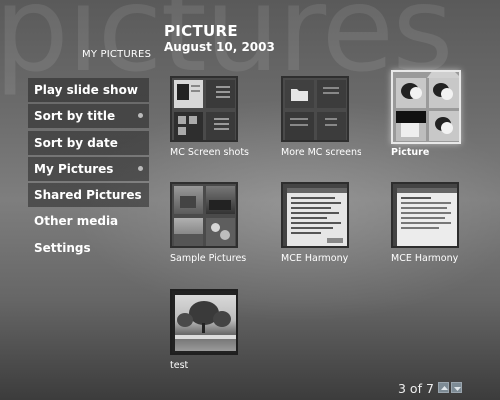  I want to click on picture-tile-mce-harmony-2: MCE Harmony, so click(444, 223).